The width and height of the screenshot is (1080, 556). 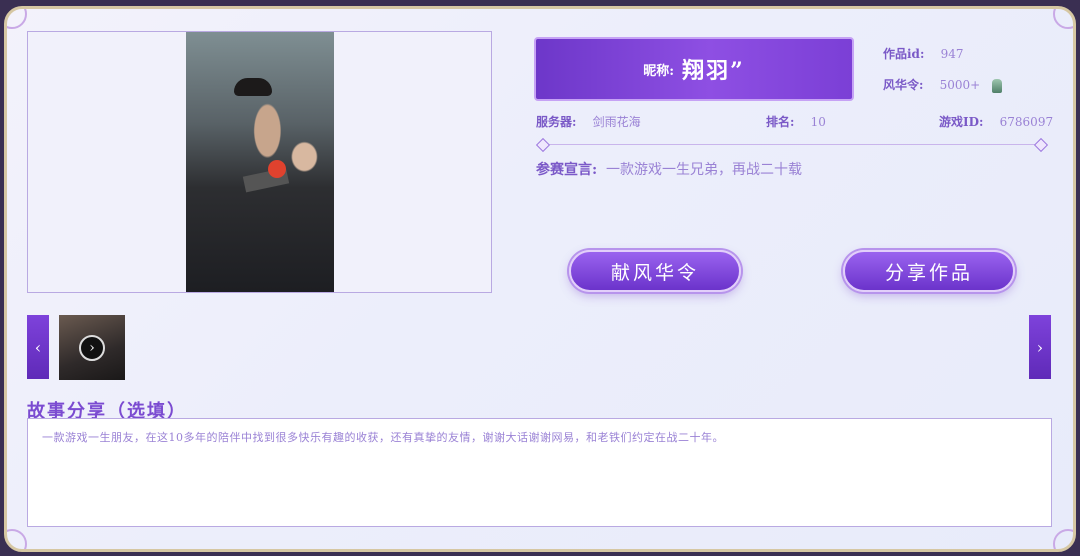 I want to click on work-id-value: 947, so click(x=952, y=54).